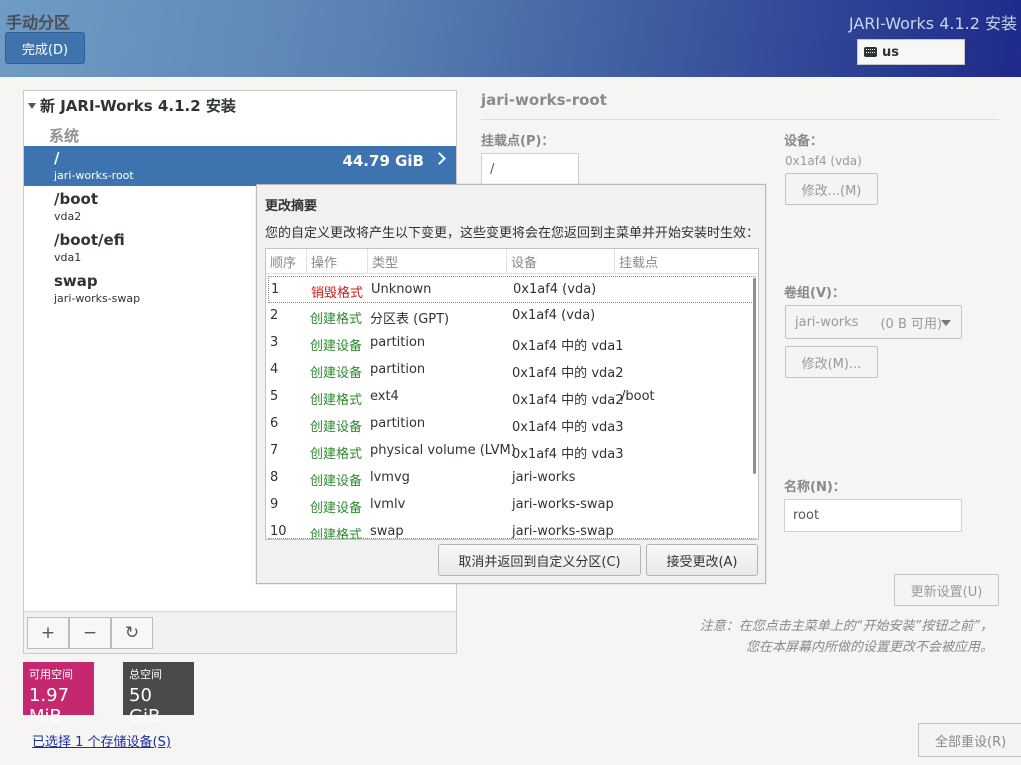 The height and width of the screenshot is (765, 1021). What do you see at coordinates (702, 560) in the screenshot?
I see `accept-changes-button: 接受更改(A)` at bounding box center [702, 560].